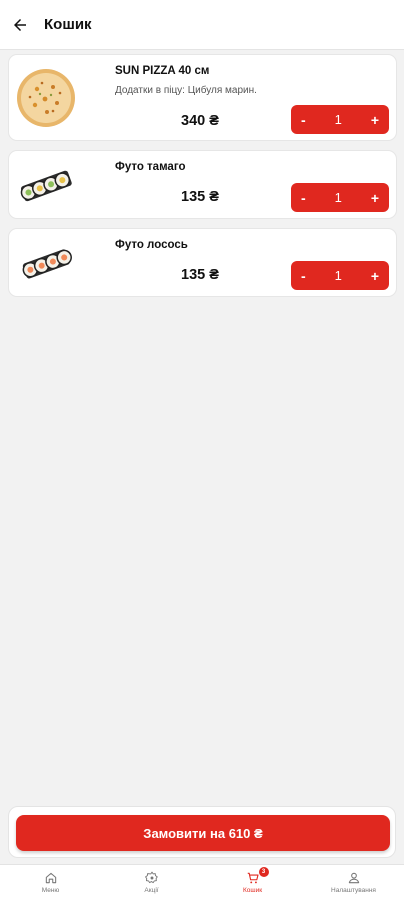  What do you see at coordinates (186, 90) in the screenshot?
I see `item-addons: Додатки в піцу: Цибуля марин.` at bounding box center [186, 90].